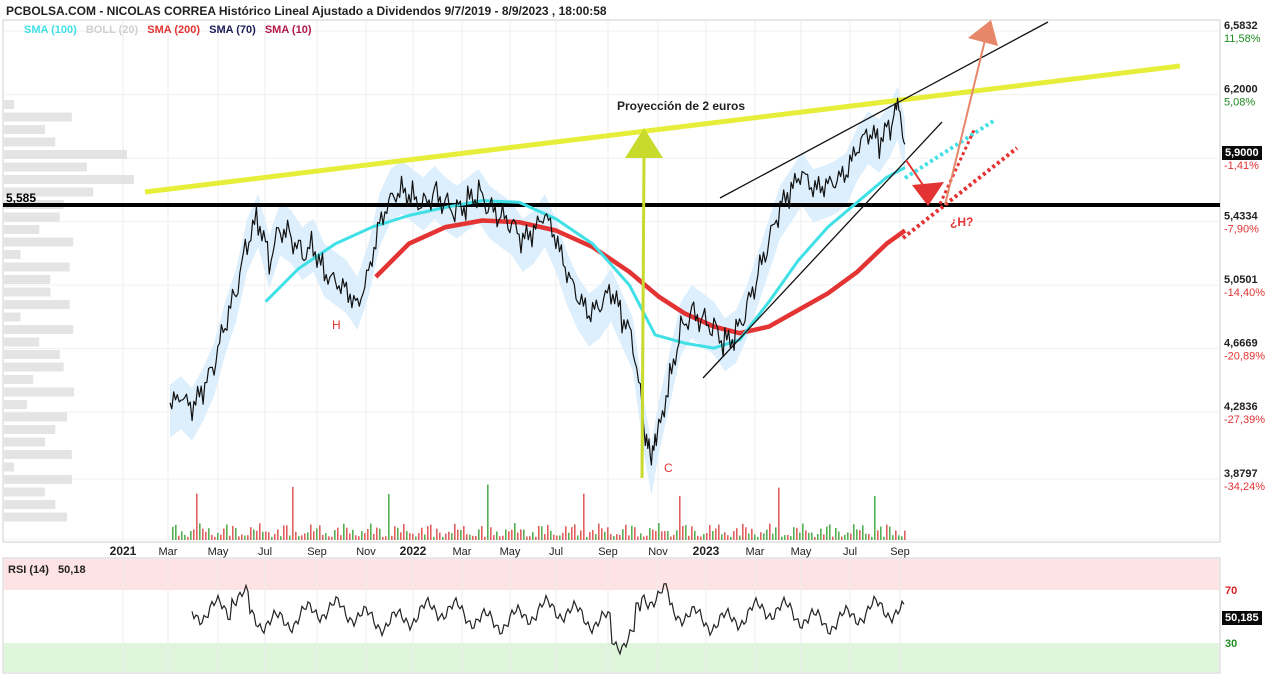 This screenshot has width=1280, height=675. I want to click on y-tick-pct: -27,39%, so click(1244, 420).